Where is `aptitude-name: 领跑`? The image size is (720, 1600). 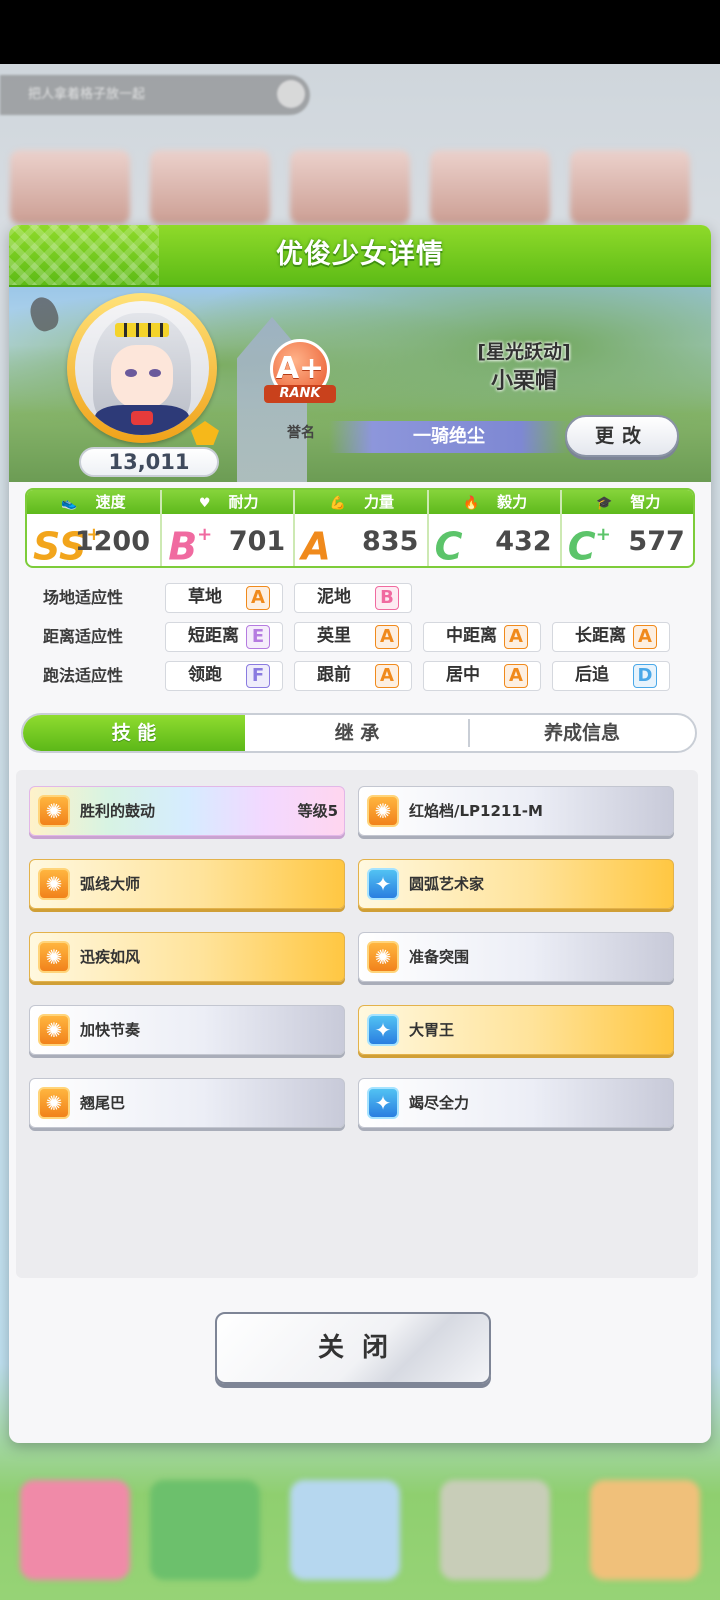
aptitude-name: 领跑 is located at coordinates (205, 675).